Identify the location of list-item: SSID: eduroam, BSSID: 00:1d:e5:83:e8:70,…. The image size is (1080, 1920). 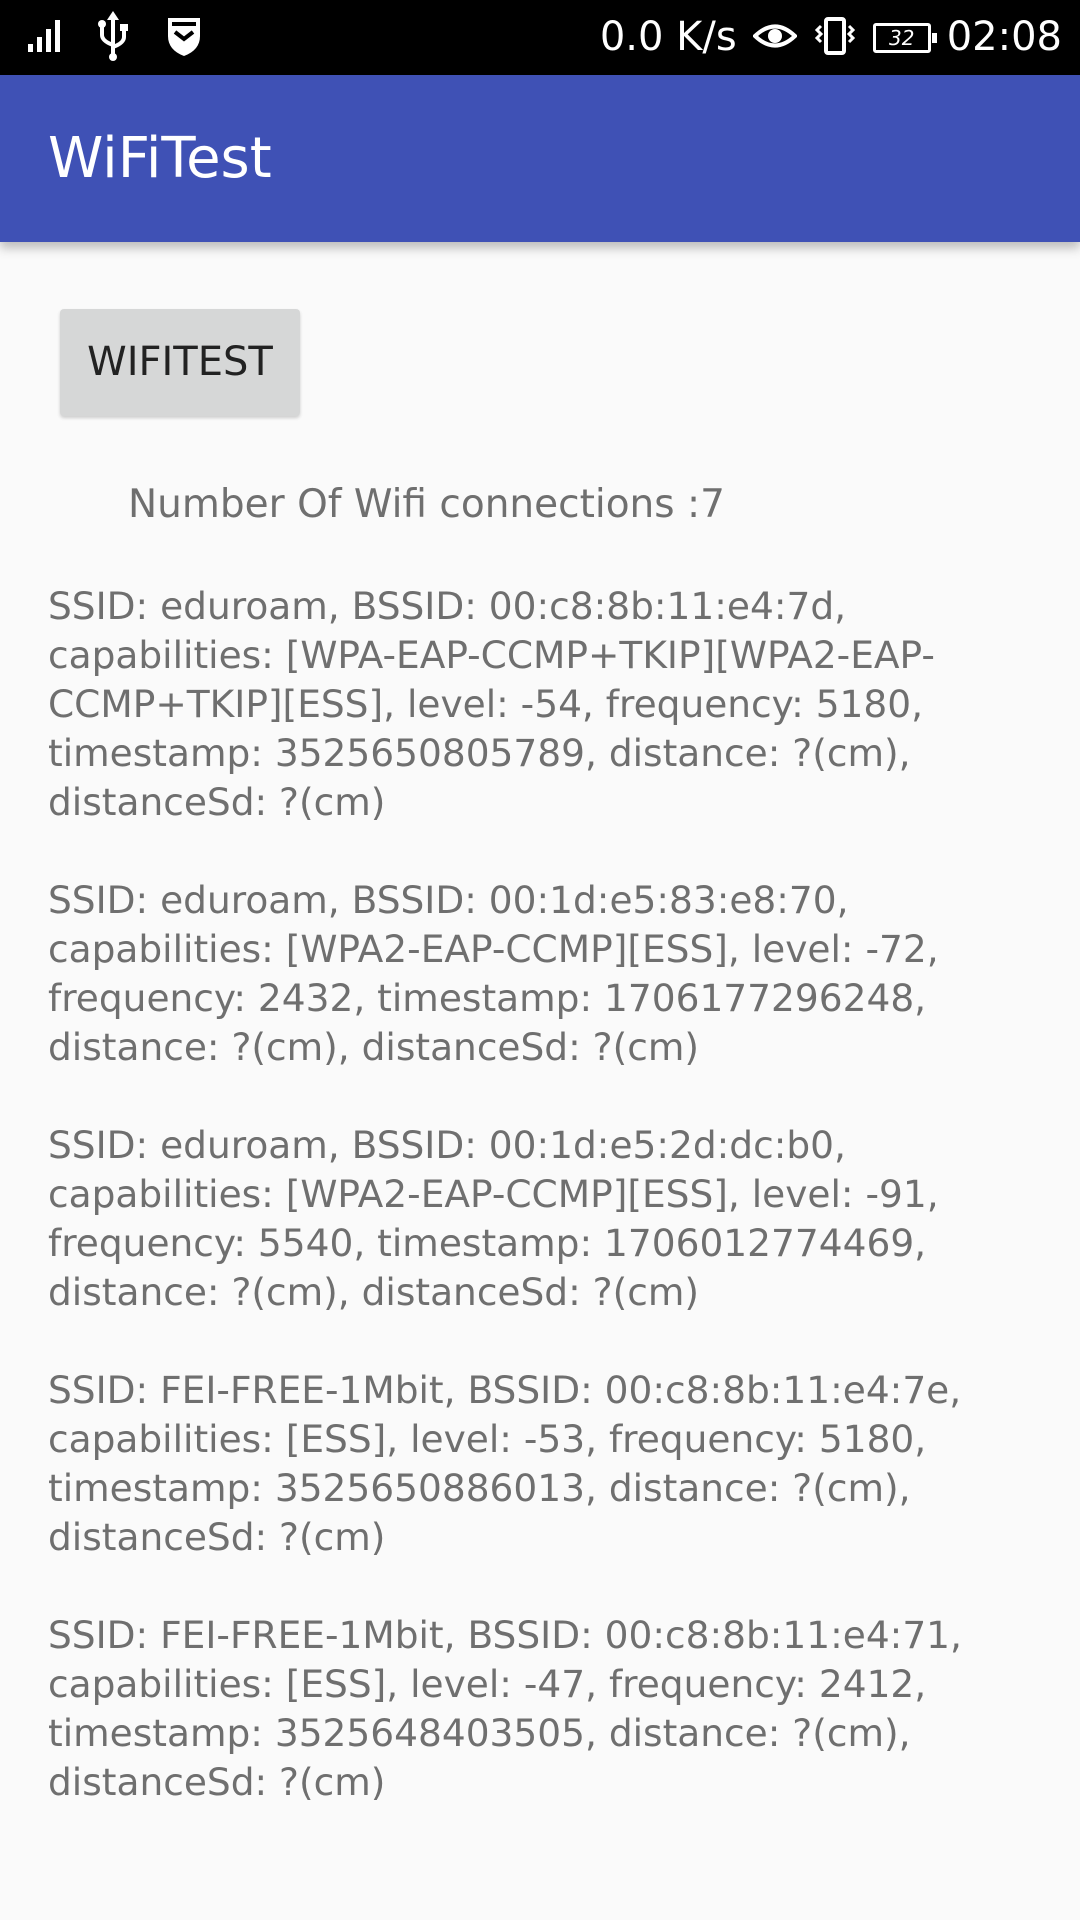
(493, 973).